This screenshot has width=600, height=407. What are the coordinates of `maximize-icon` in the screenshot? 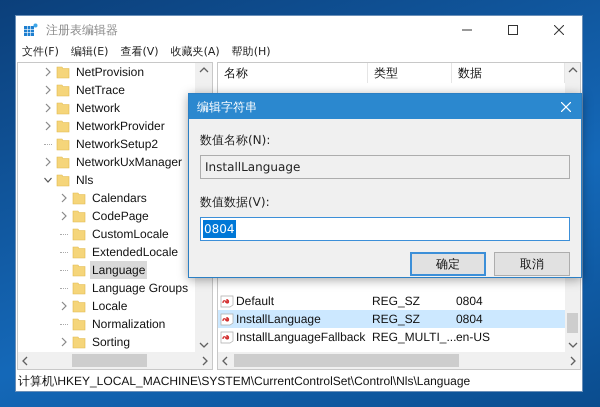 It's located at (513, 29).